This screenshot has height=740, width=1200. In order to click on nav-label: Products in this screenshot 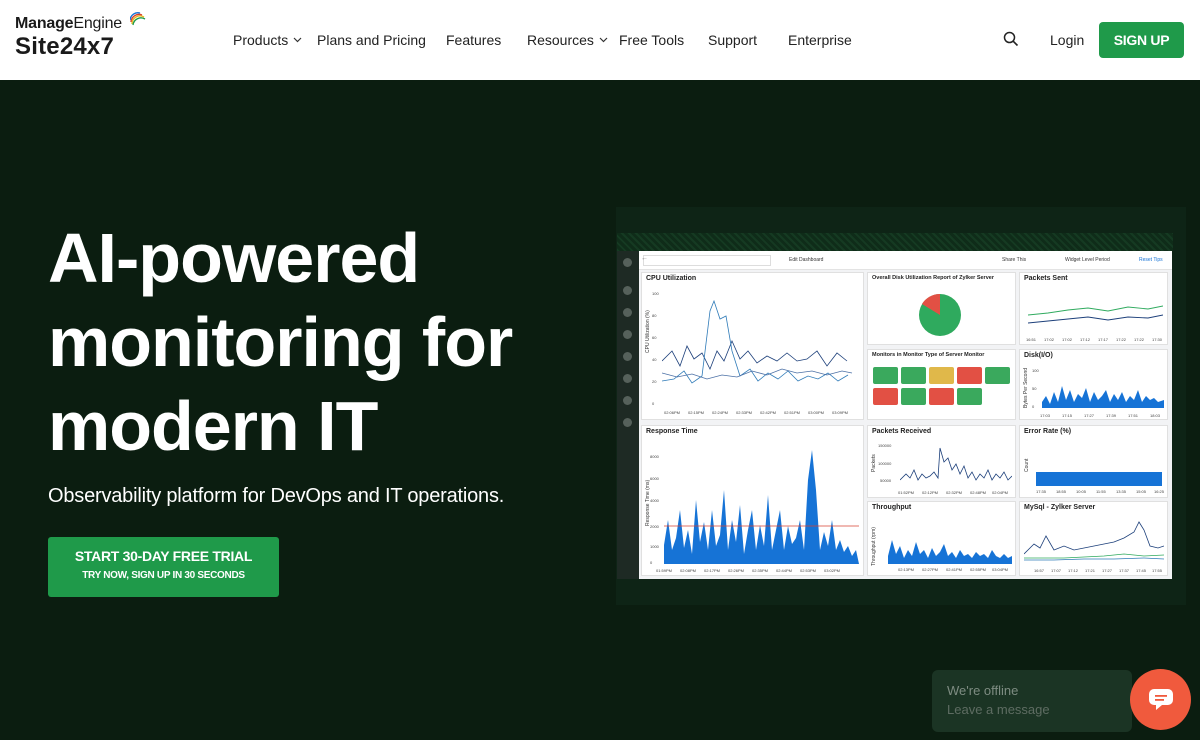, I will do `click(261, 40)`.